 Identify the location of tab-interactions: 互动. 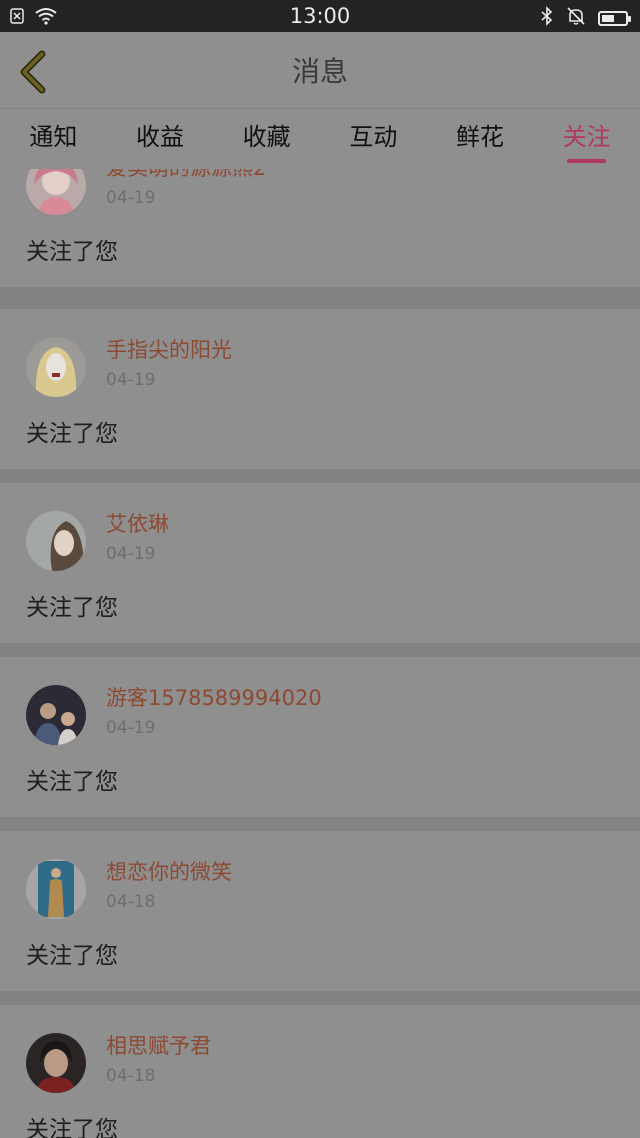
(373, 131).